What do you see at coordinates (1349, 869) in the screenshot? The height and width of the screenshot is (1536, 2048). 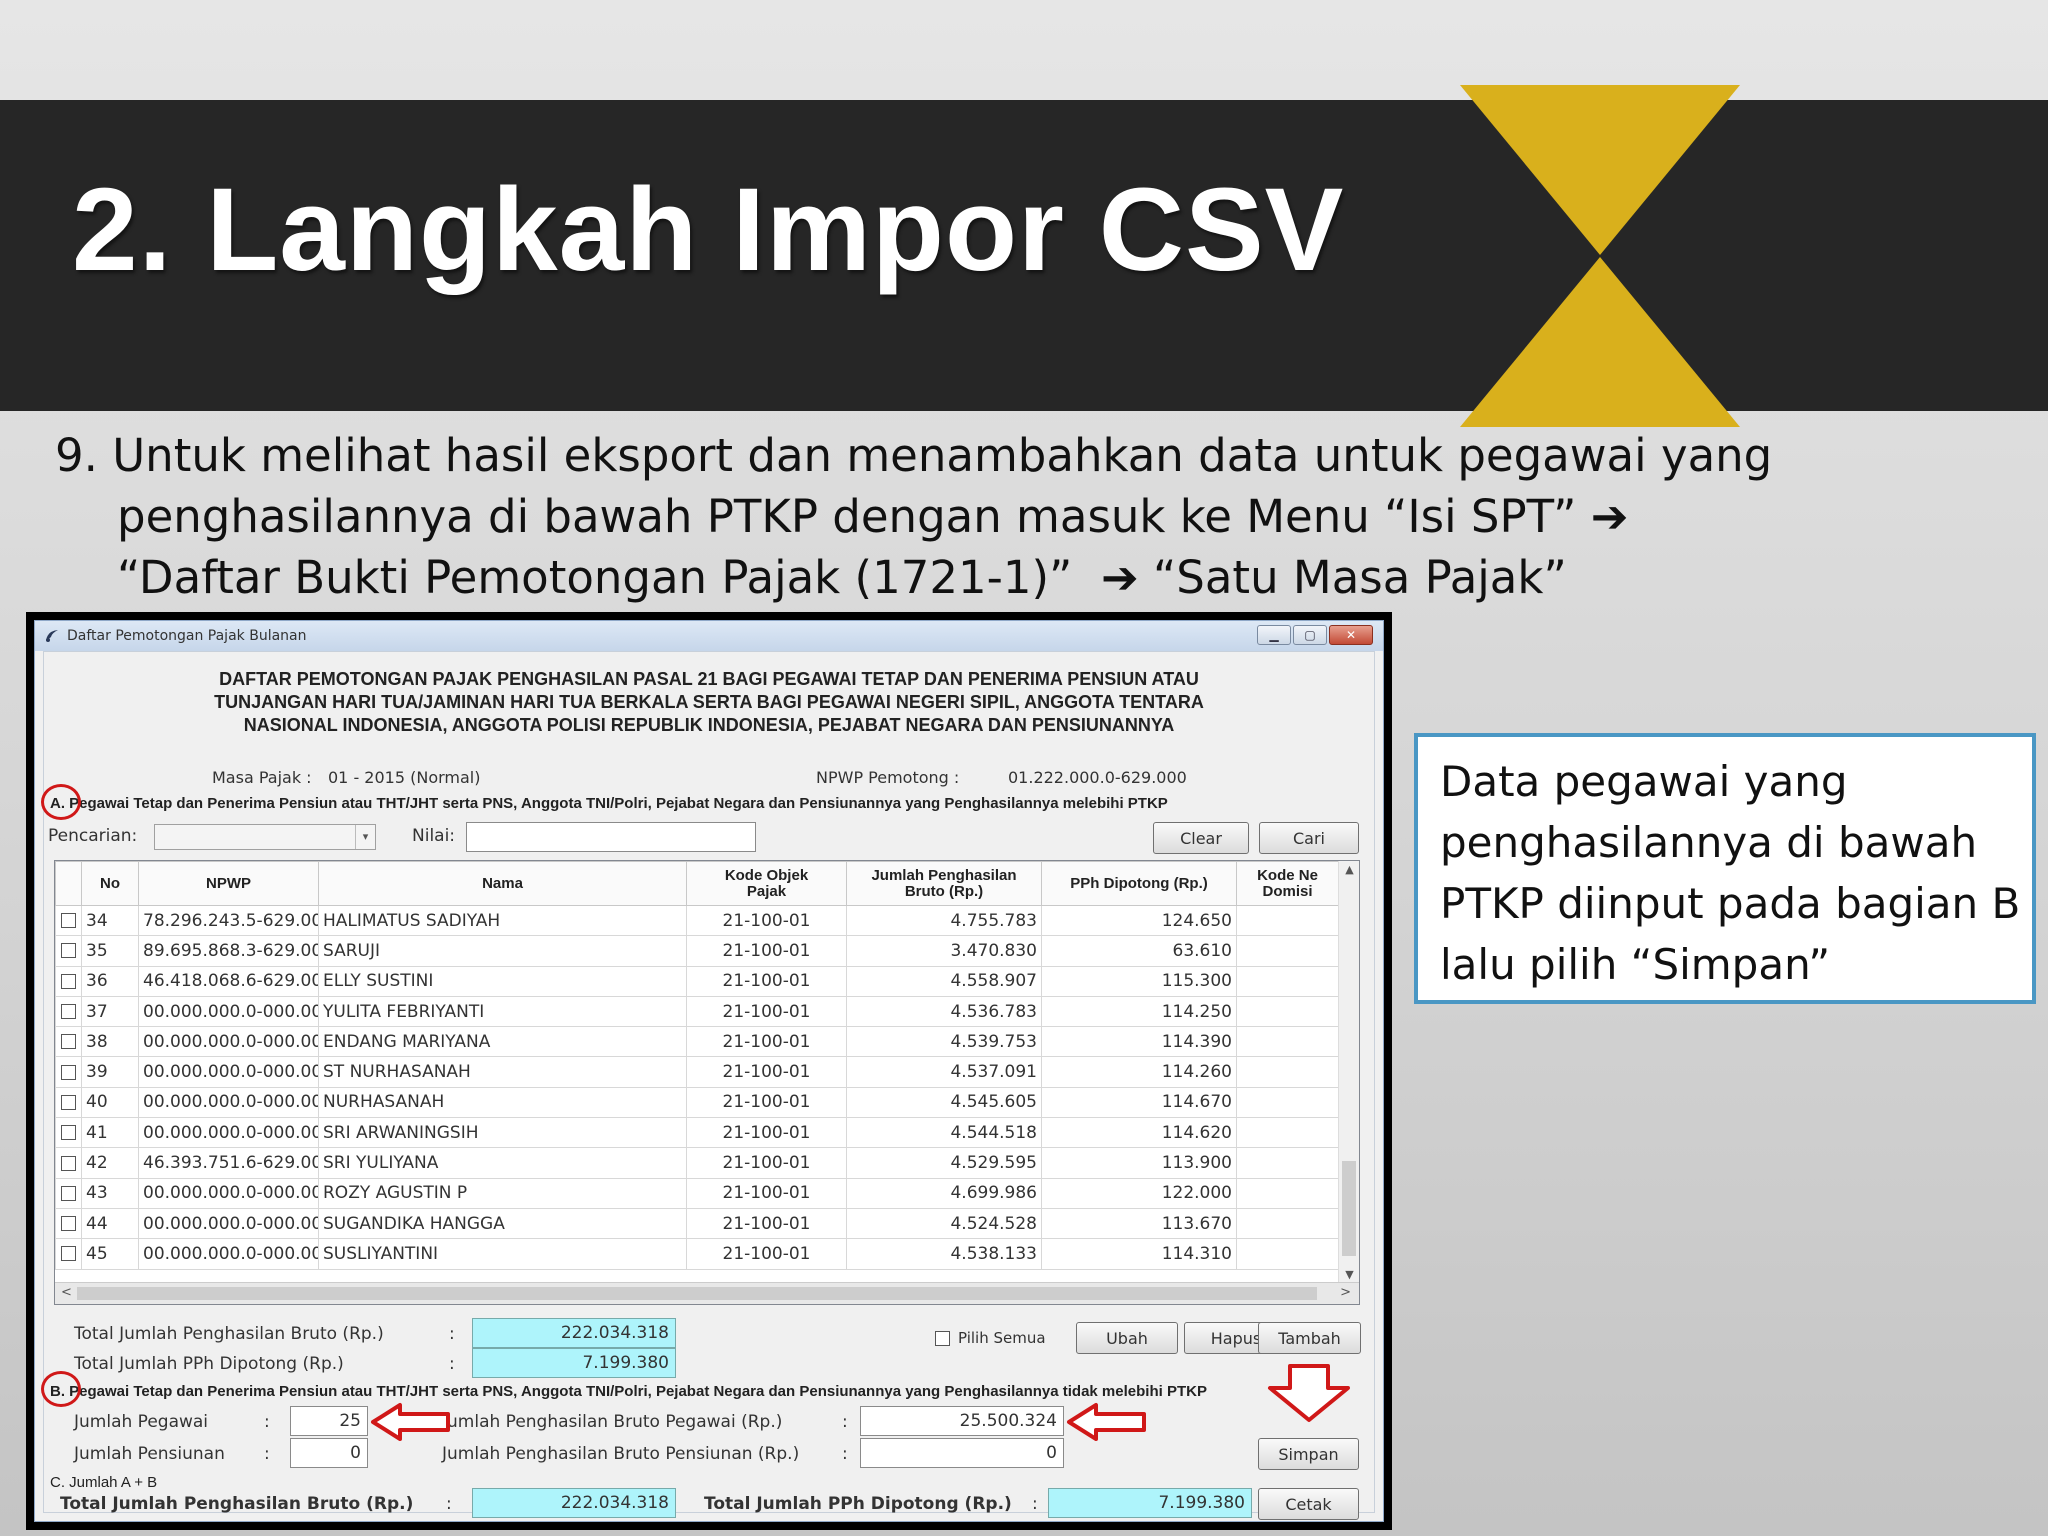 I see `scroll-up-icon: ▲` at bounding box center [1349, 869].